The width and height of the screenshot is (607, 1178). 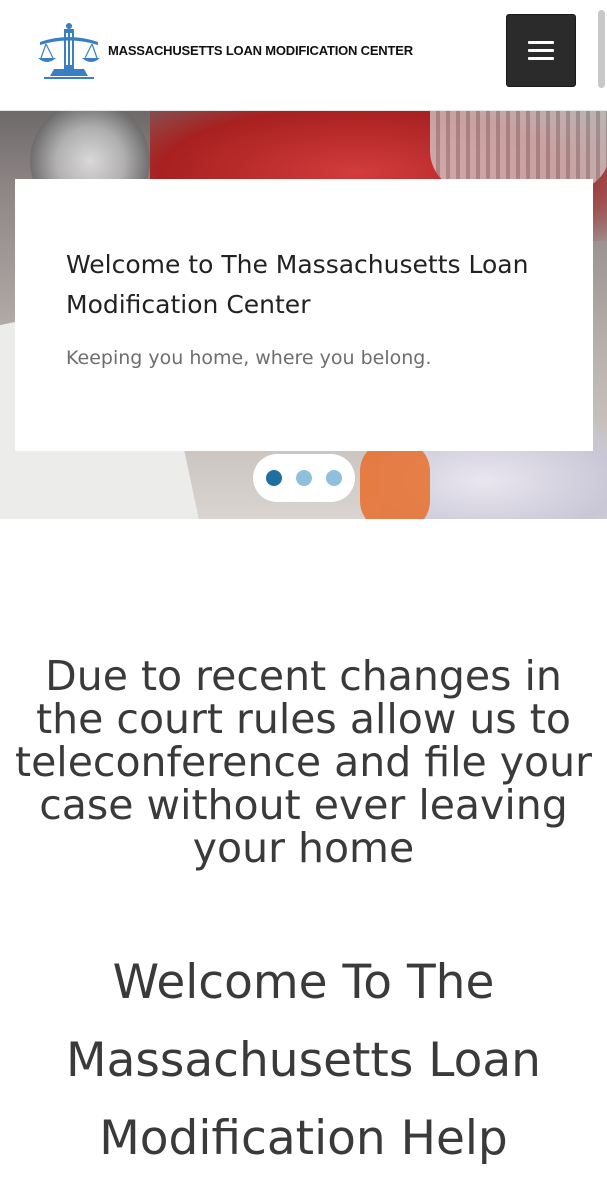 What do you see at coordinates (260, 50) in the screenshot?
I see `logo-text: MASSACHUSETTS LOAN MODIFICATION CENTER` at bounding box center [260, 50].